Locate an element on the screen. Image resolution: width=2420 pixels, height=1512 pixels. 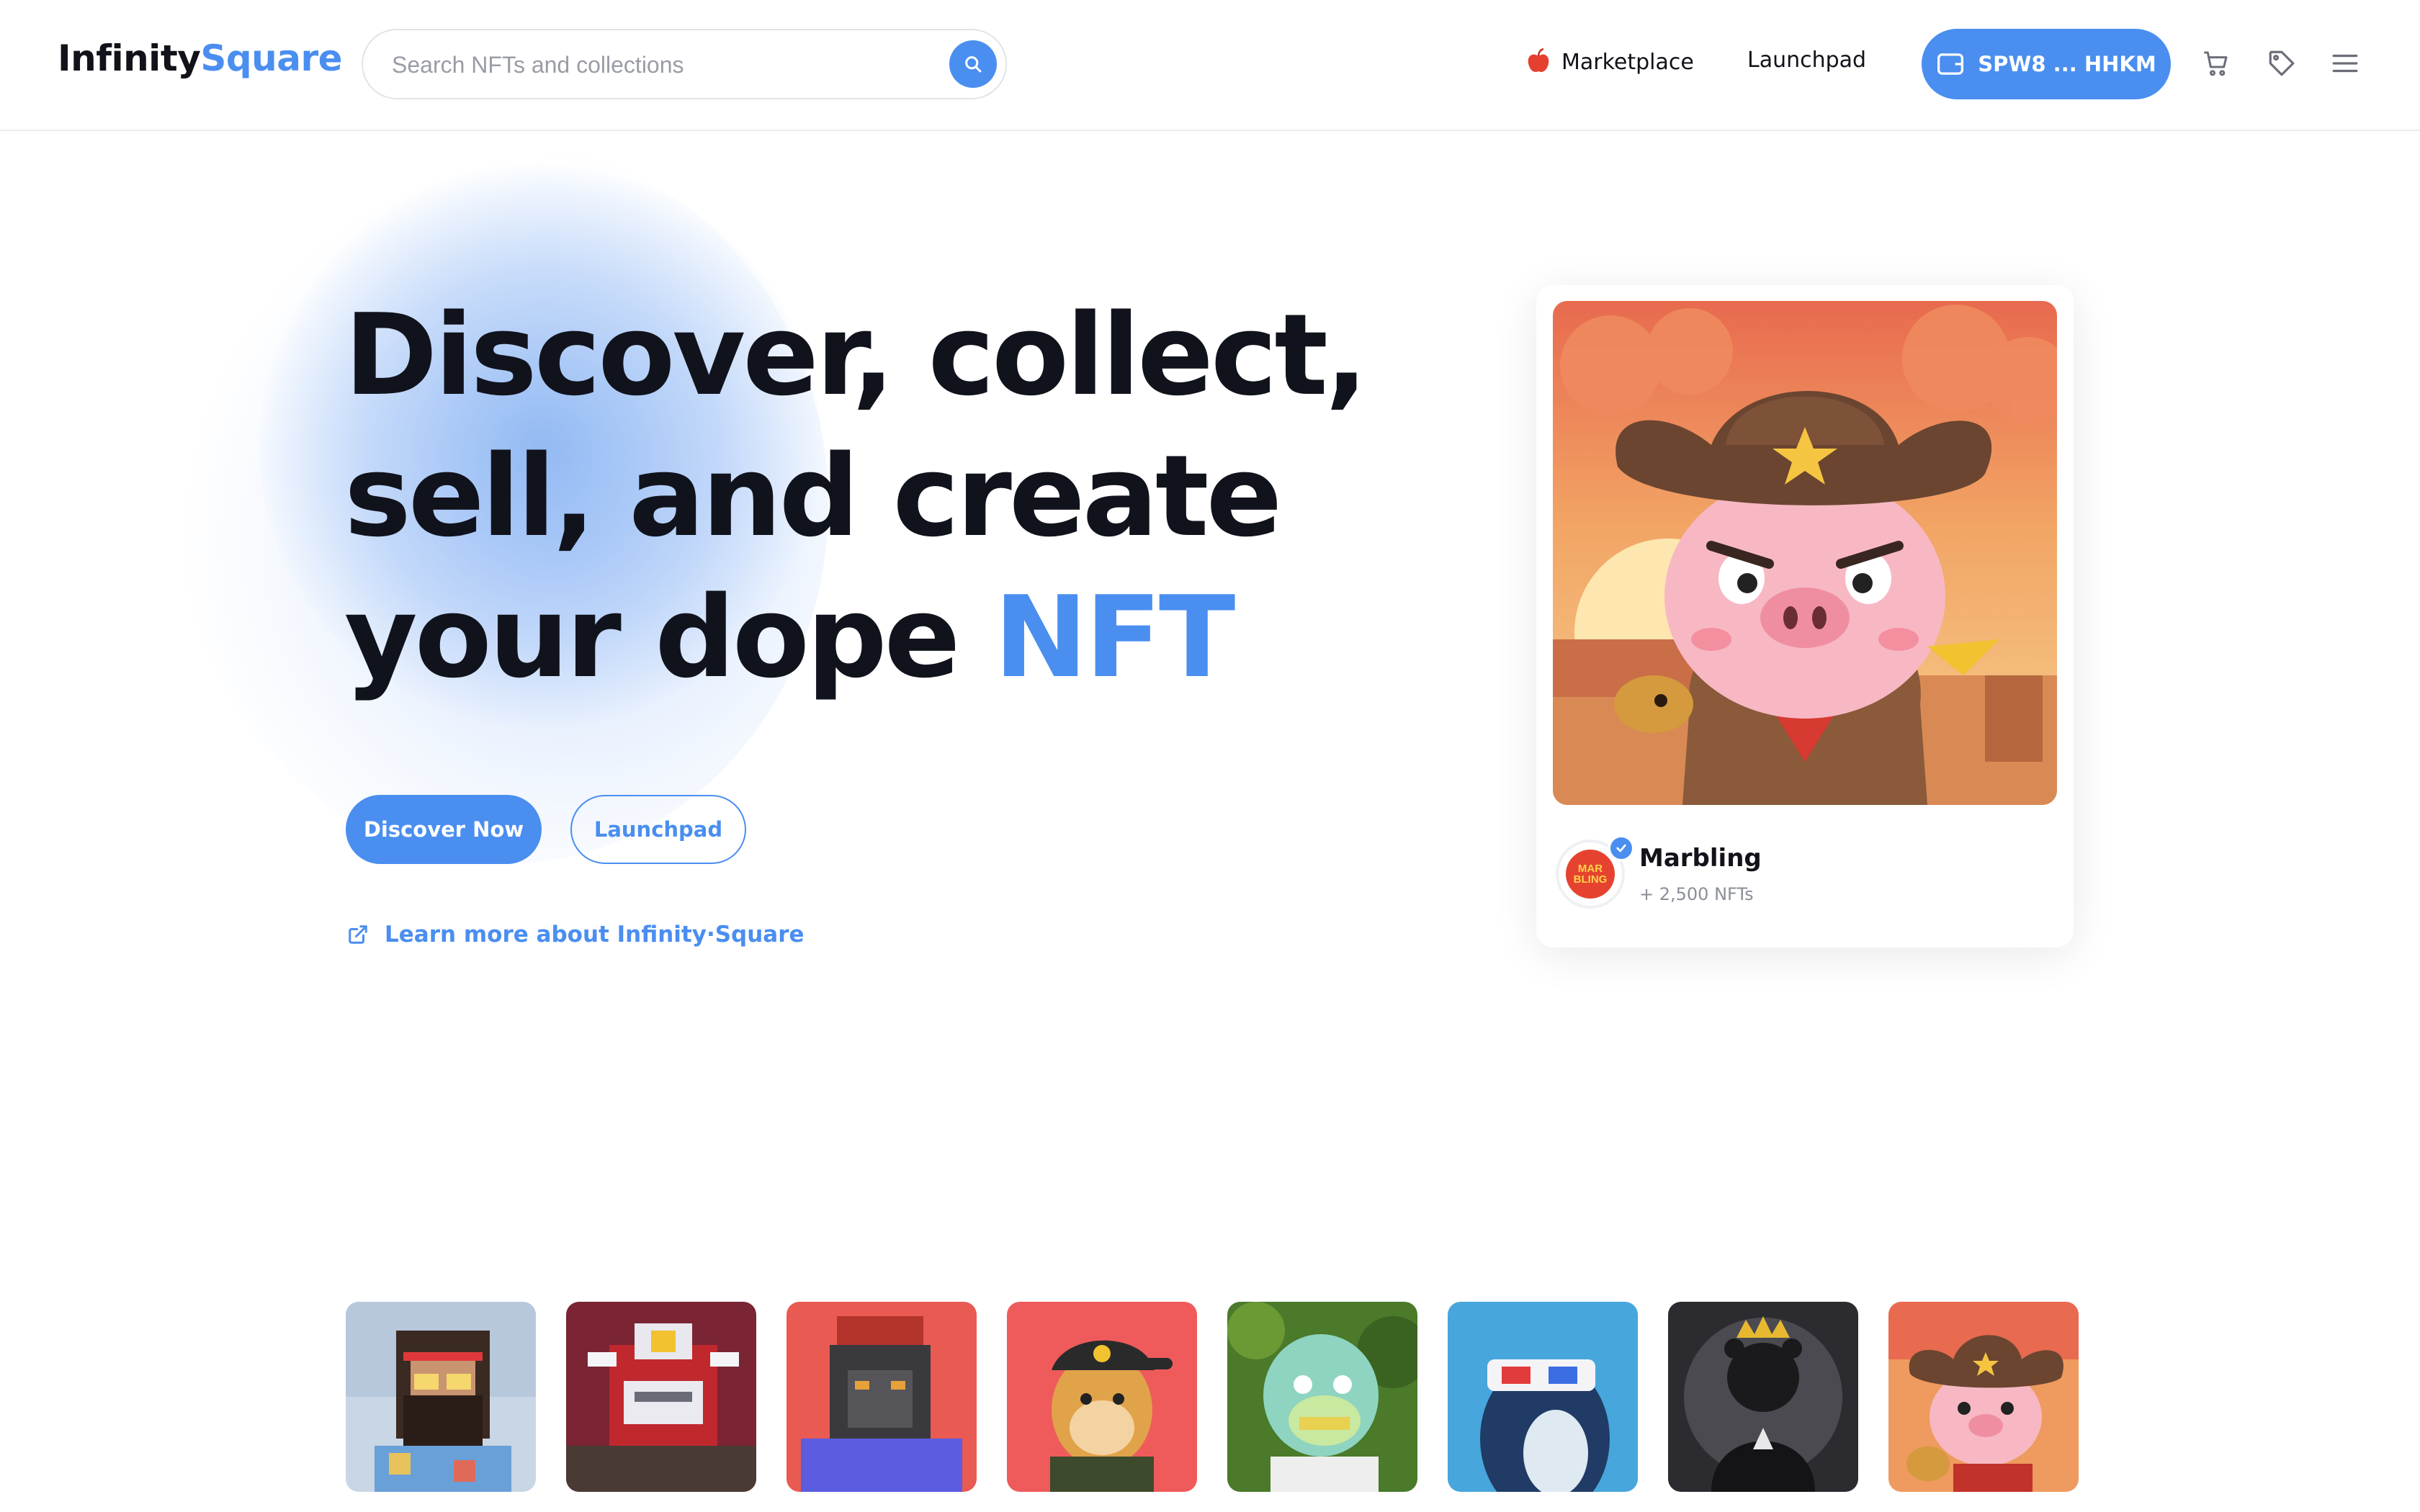
learn-more-label: Learn more about Infinity·Square is located at coordinates (595, 935).